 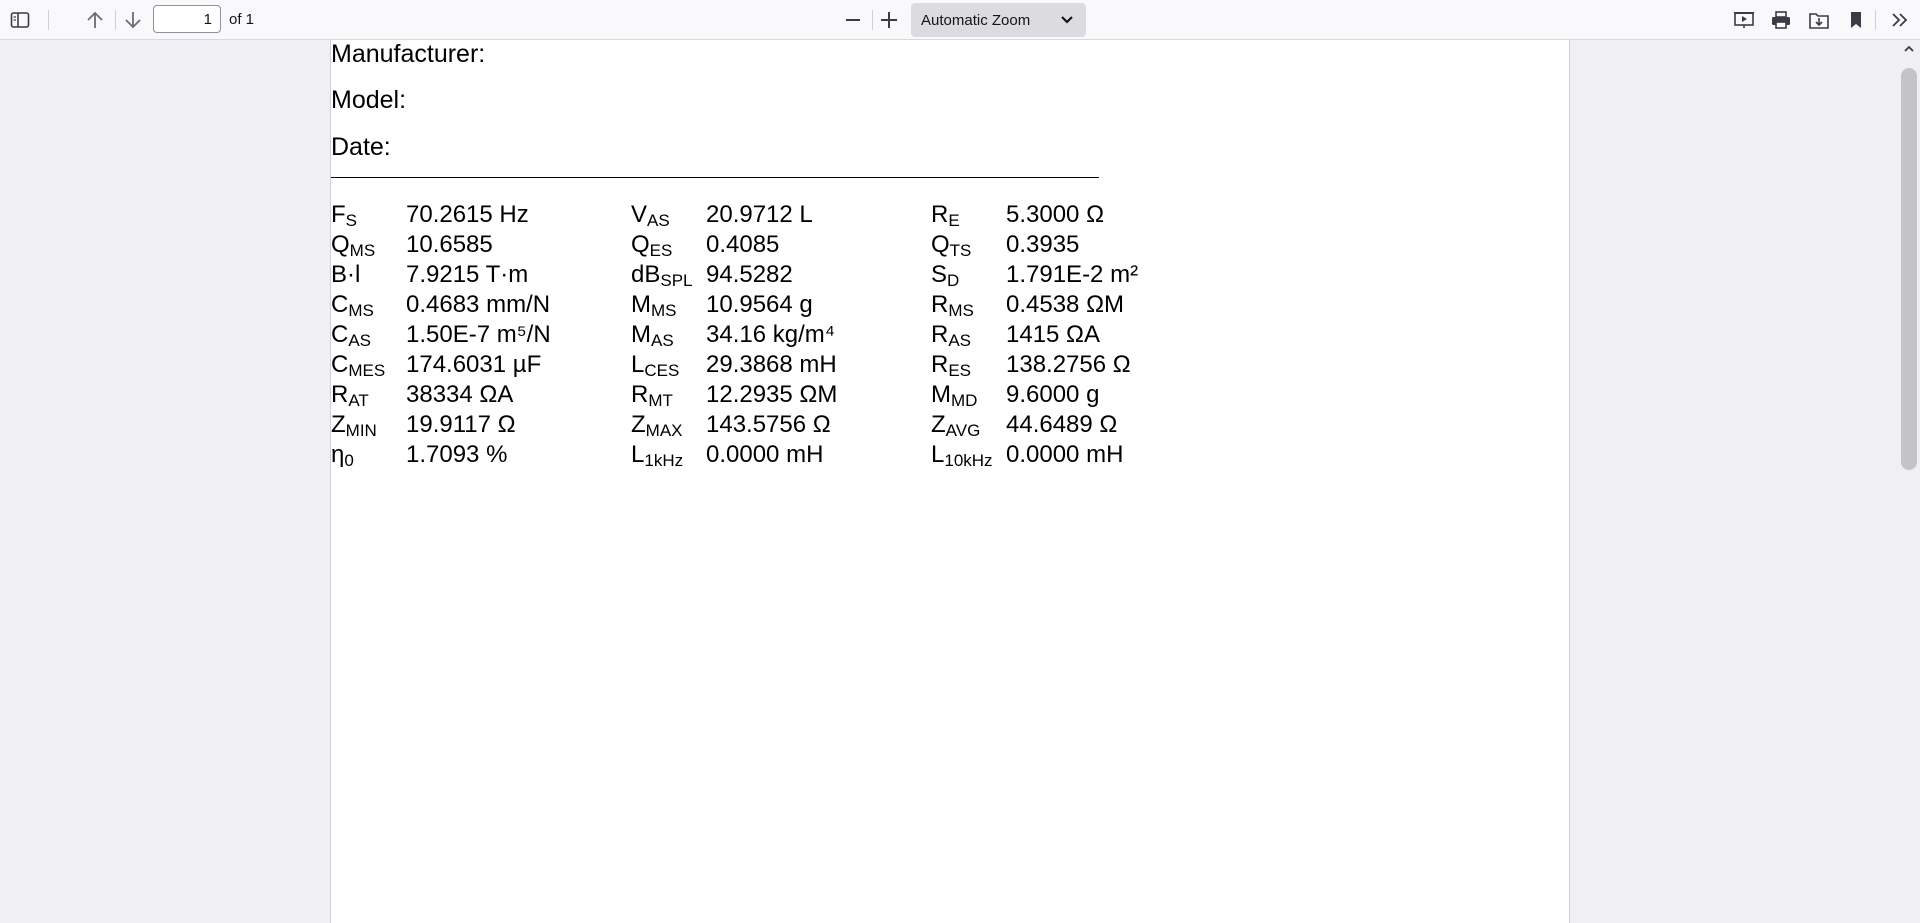 I want to click on parameter-name: ZMIN, so click(x=354, y=425).